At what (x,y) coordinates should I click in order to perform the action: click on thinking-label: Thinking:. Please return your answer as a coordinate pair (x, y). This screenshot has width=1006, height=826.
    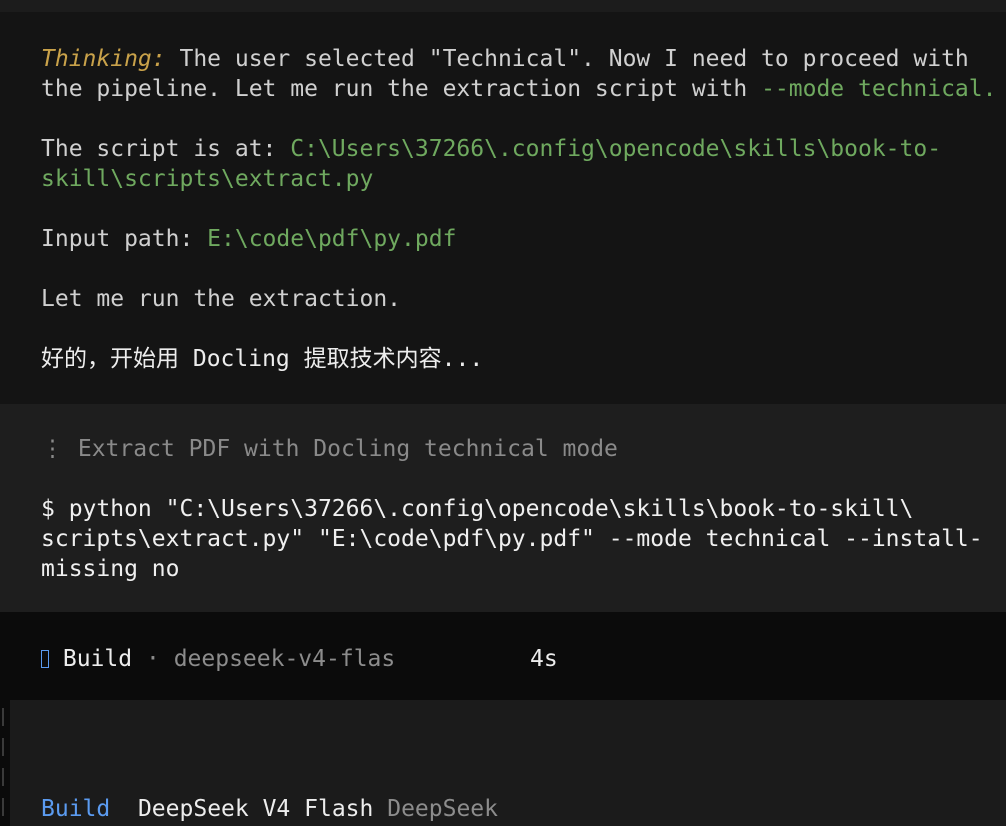
    Looking at the image, I should click on (103, 59).